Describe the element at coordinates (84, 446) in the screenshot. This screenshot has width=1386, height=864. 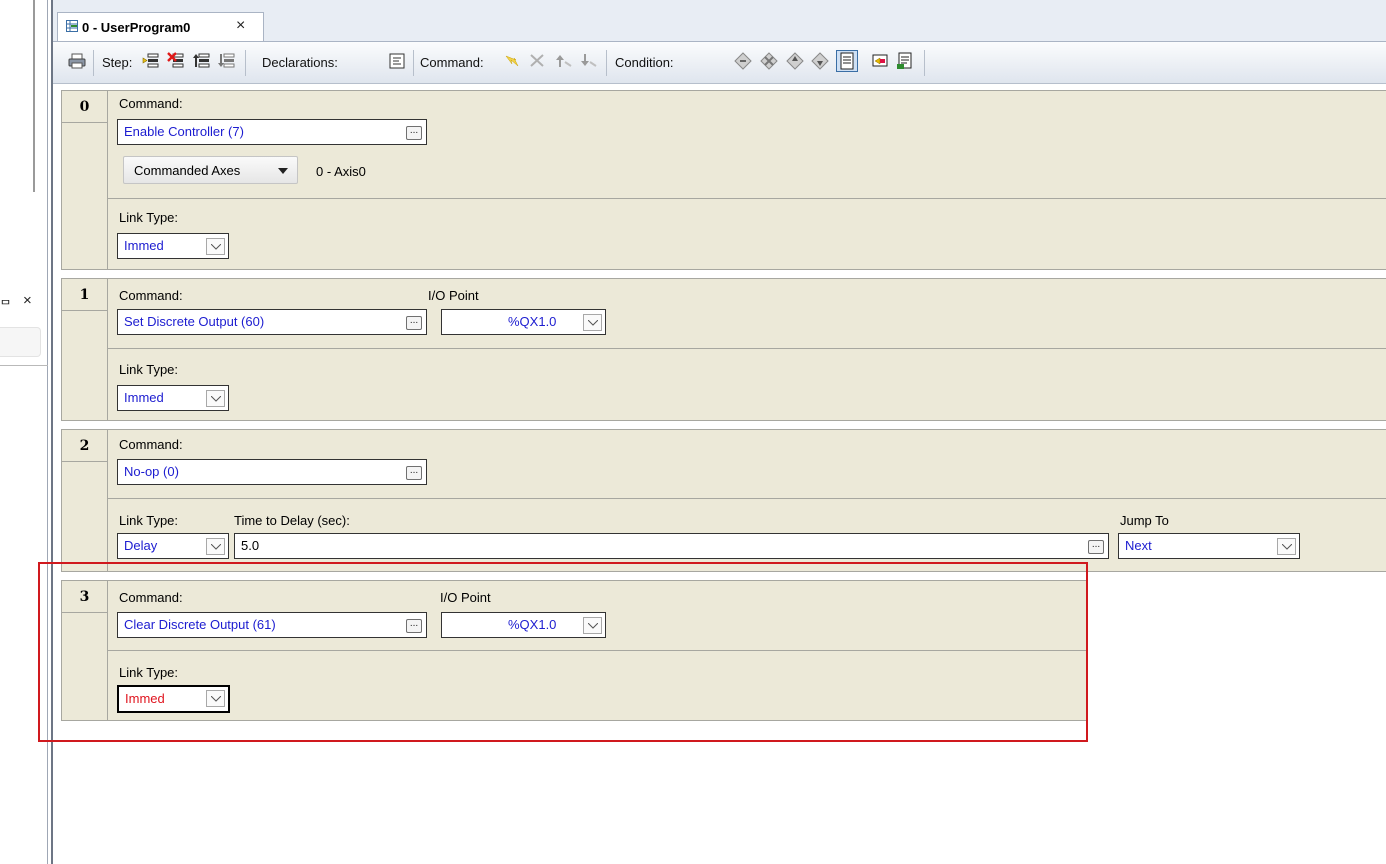
I see `step-number: 2` at that location.